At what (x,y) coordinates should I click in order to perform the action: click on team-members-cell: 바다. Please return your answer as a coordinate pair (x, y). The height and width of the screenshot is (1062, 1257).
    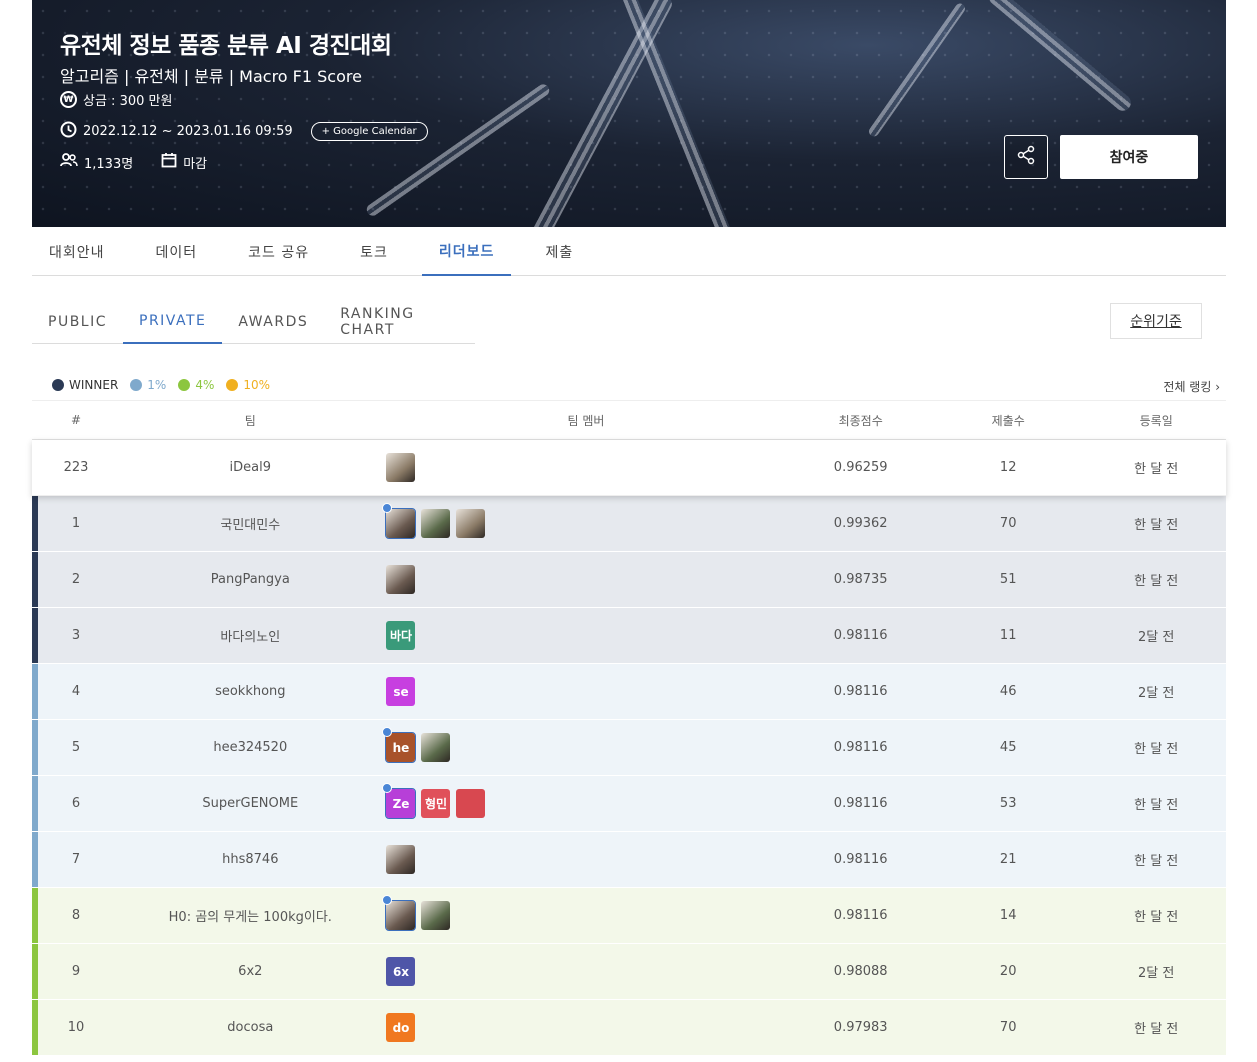
    Looking at the image, I should click on (585, 635).